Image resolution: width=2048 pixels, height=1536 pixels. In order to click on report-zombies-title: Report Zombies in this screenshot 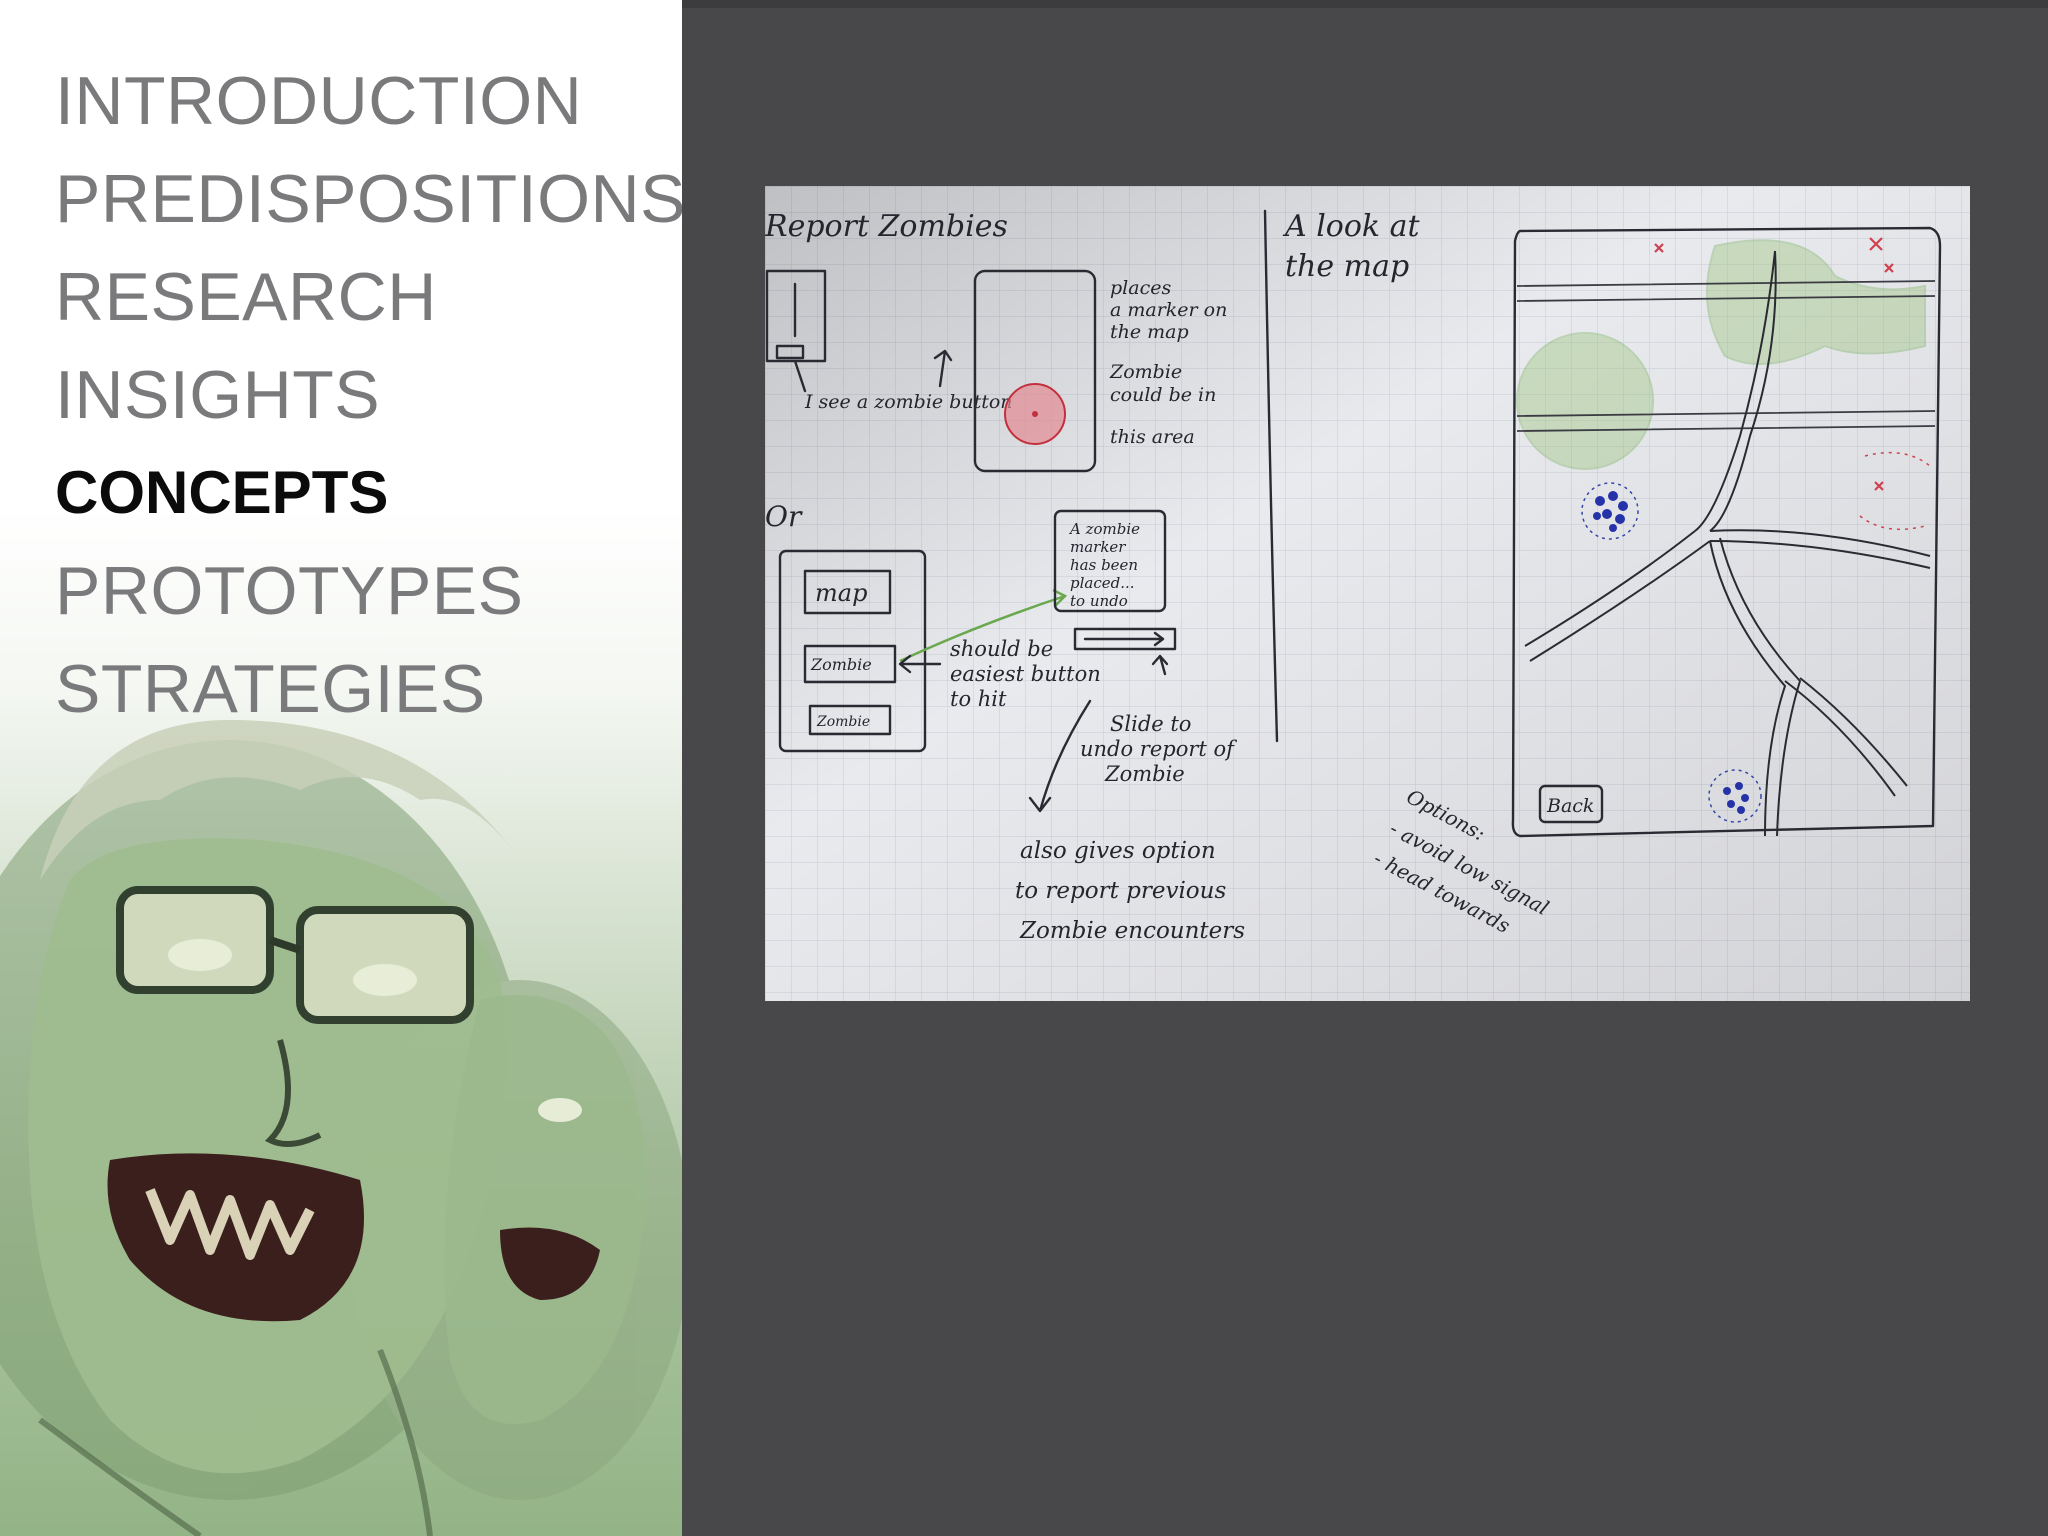, I will do `click(886, 226)`.